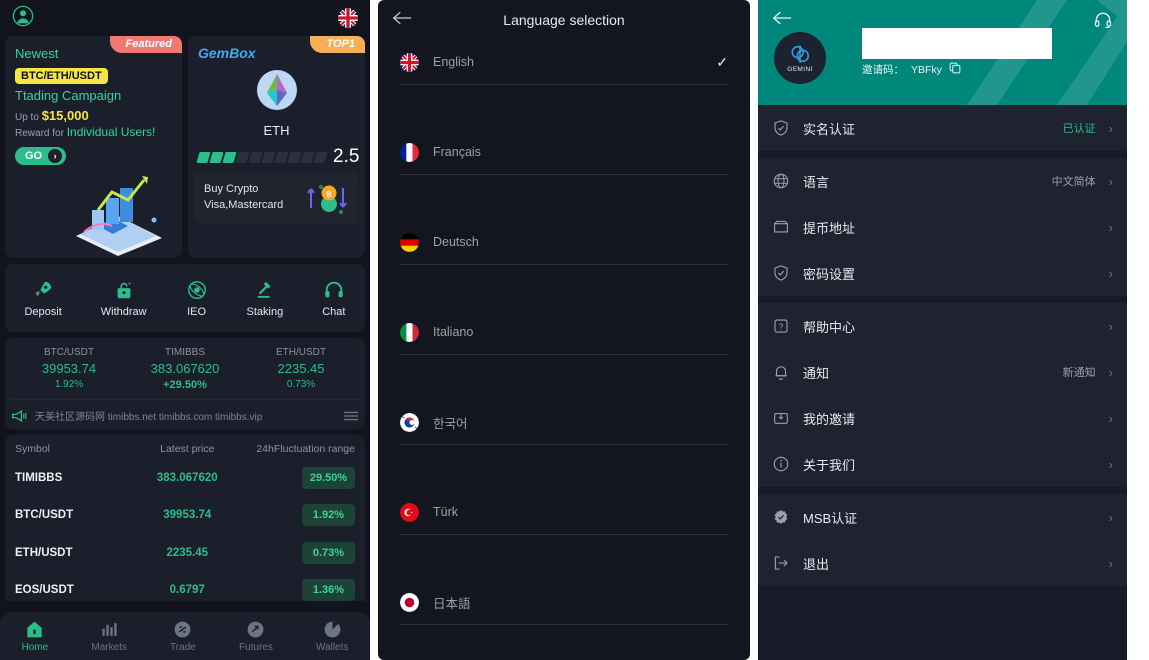  Describe the element at coordinates (187, 552) in the screenshot. I see `row-price: 2235.45` at that location.